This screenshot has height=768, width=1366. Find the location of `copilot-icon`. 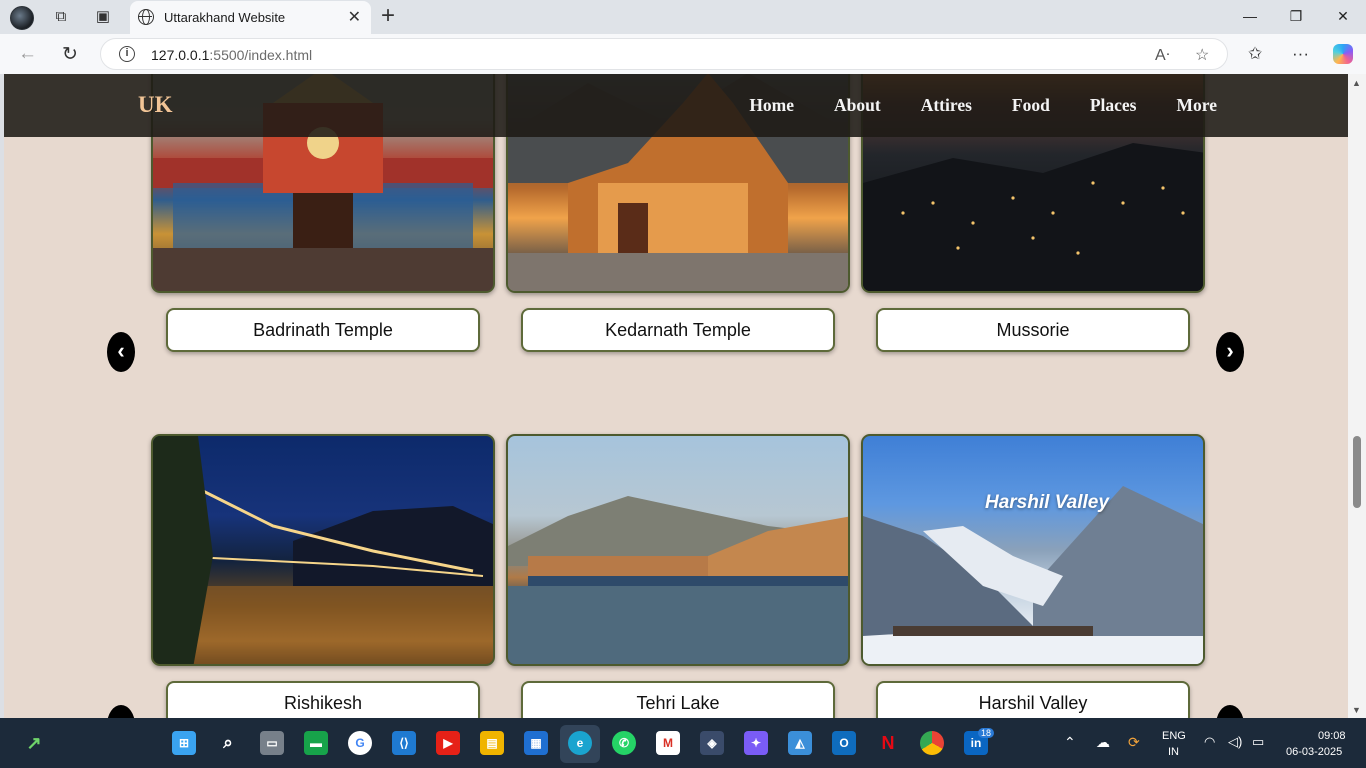

copilot-icon is located at coordinates (1343, 54).